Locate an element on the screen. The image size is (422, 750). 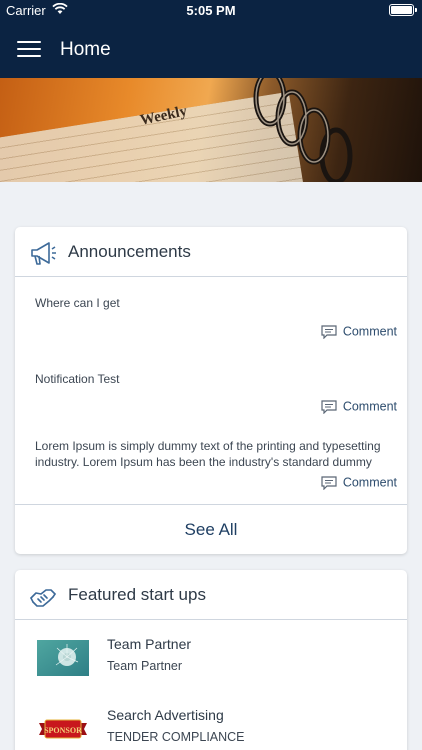
announcements-heading: Announcements is located at coordinates (129, 251).